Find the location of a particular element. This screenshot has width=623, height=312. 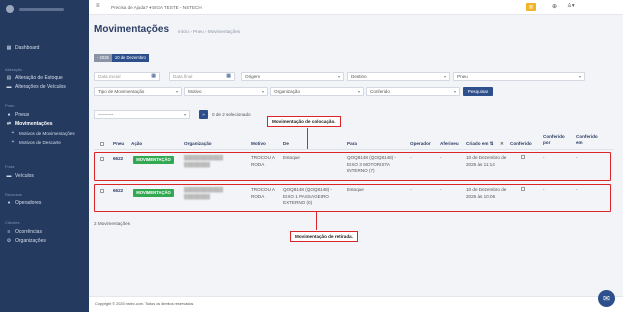

user-menu-icon: ♙▾ is located at coordinates (571, 6).